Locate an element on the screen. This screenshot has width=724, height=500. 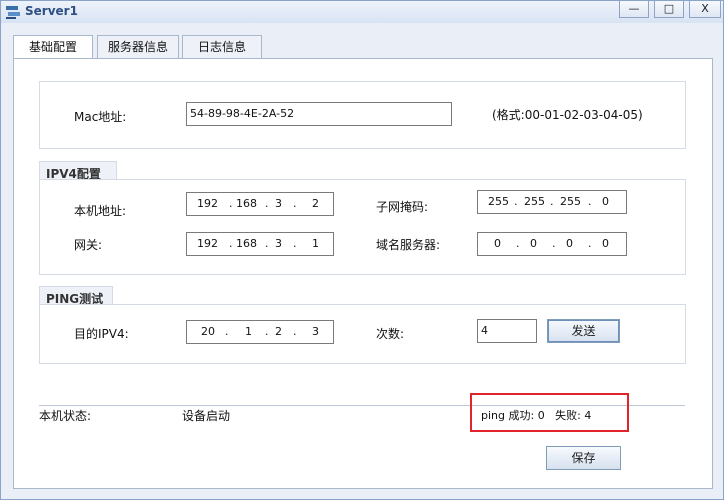
window-title: Server1 is located at coordinates (51, 11).